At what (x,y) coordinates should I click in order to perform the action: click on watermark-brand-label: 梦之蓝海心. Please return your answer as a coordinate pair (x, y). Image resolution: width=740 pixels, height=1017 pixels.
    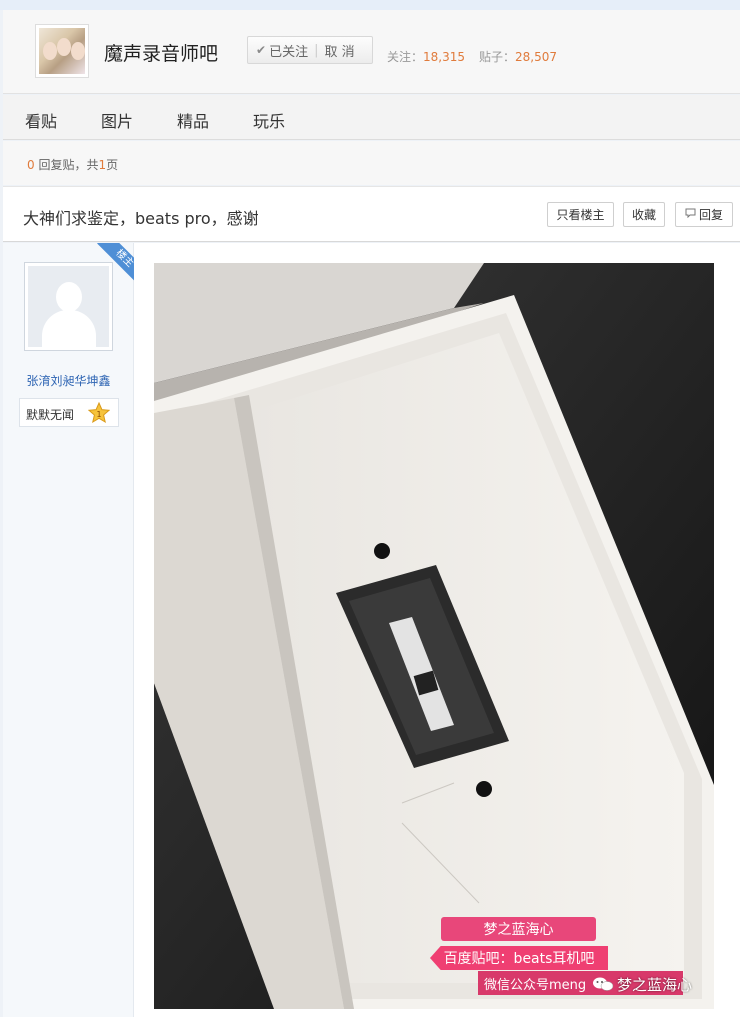
    Looking at the image, I should click on (655, 984).